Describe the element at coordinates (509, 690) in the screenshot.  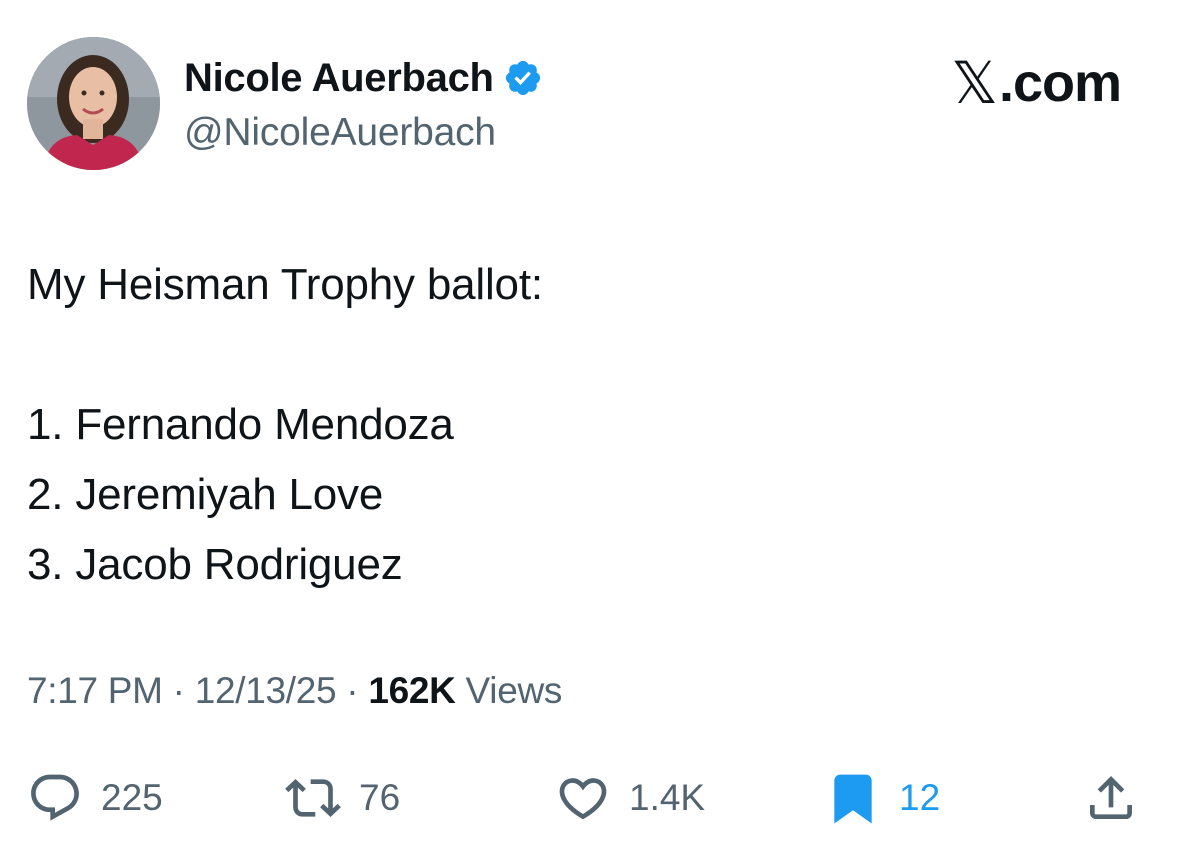
I see `views-label: Views` at that location.